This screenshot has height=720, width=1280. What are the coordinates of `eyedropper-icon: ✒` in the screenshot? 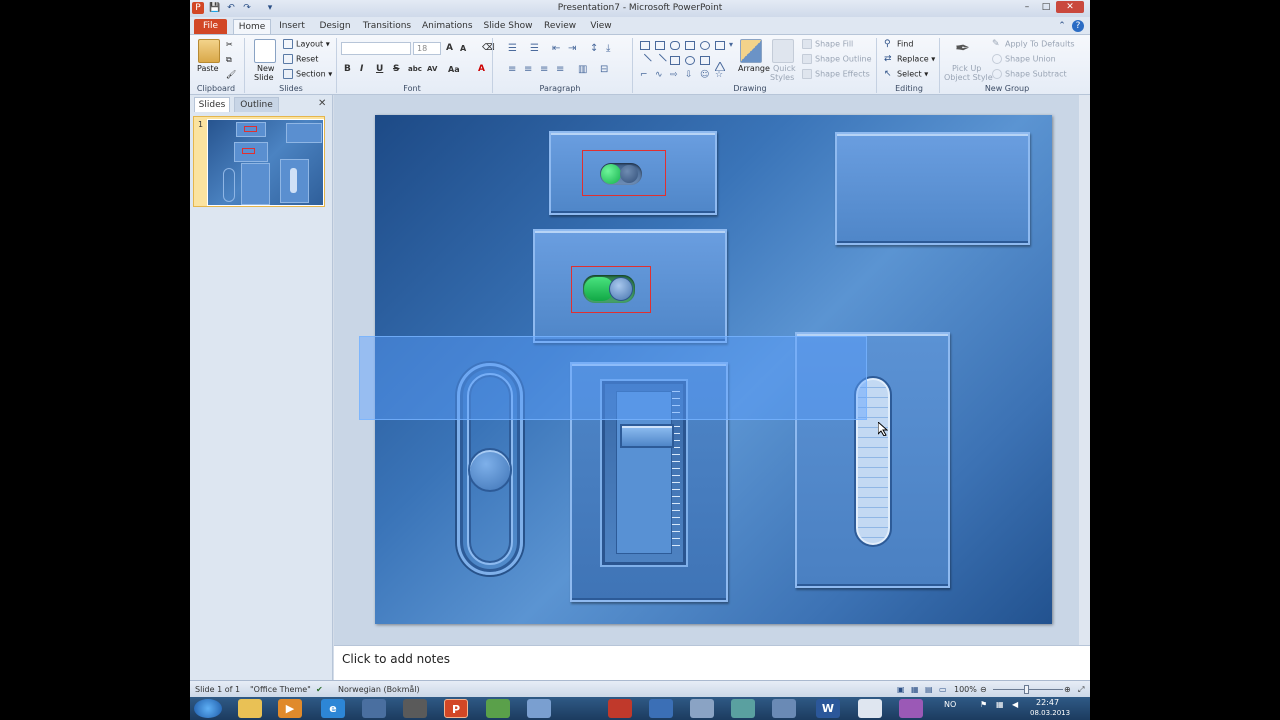 It's located at (962, 48).